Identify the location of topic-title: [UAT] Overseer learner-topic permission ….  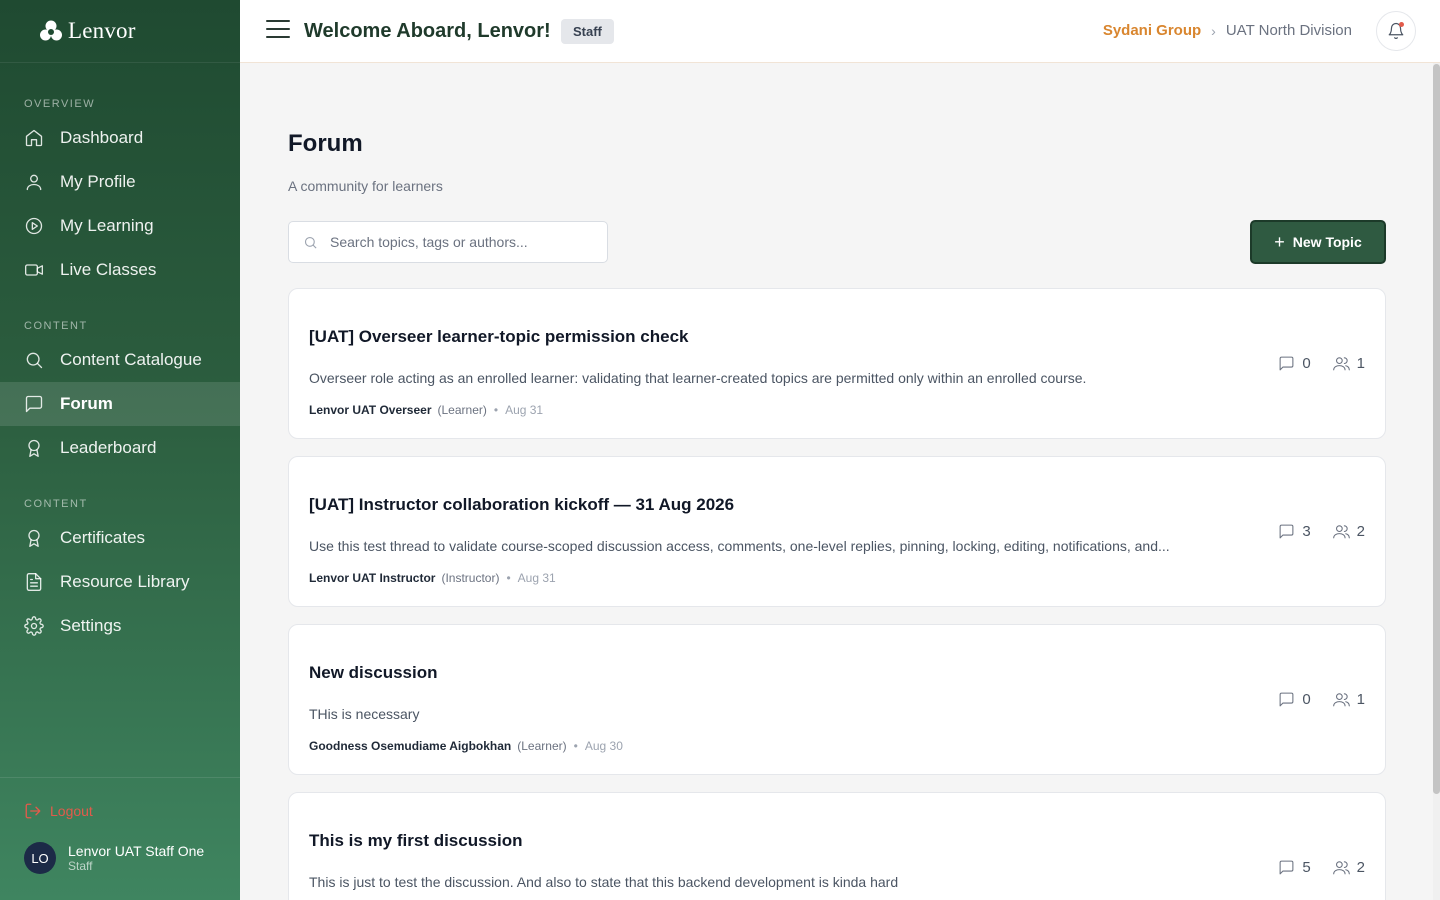
(499, 337).